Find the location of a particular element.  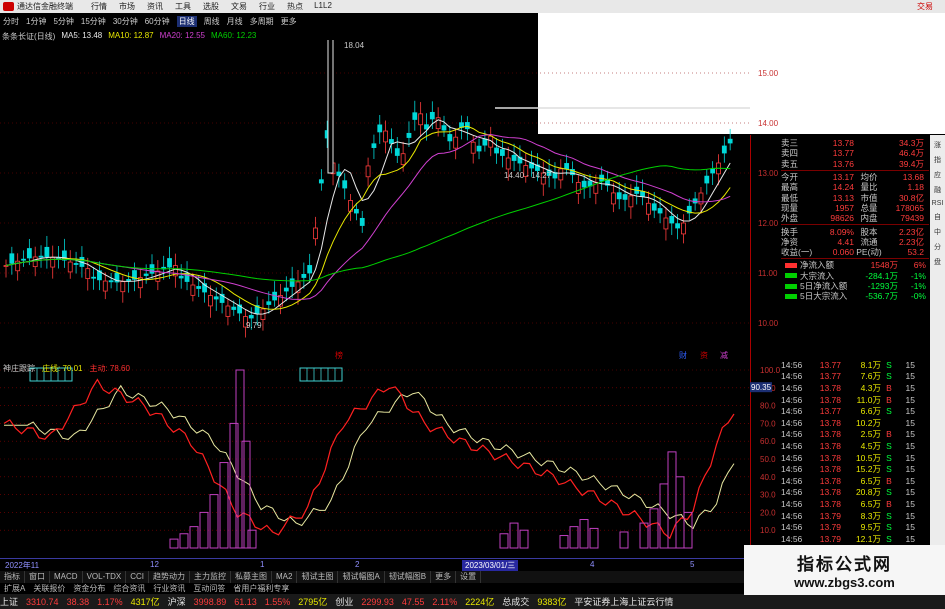

tick-row: 14:56 13.79 8.3万 S 15 is located at coordinates (855, 516).